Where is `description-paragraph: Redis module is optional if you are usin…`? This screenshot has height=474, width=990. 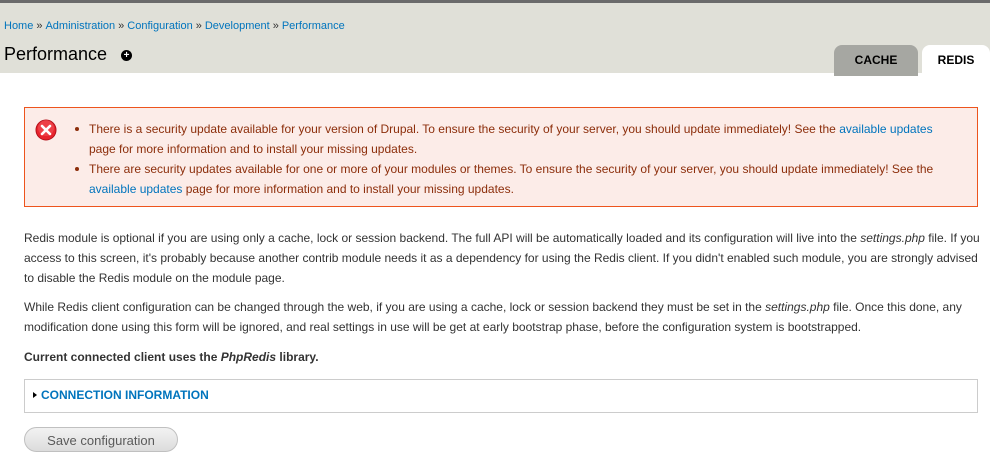
description-paragraph: Redis module is optional if you are usin… is located at coordinates (502, 258).